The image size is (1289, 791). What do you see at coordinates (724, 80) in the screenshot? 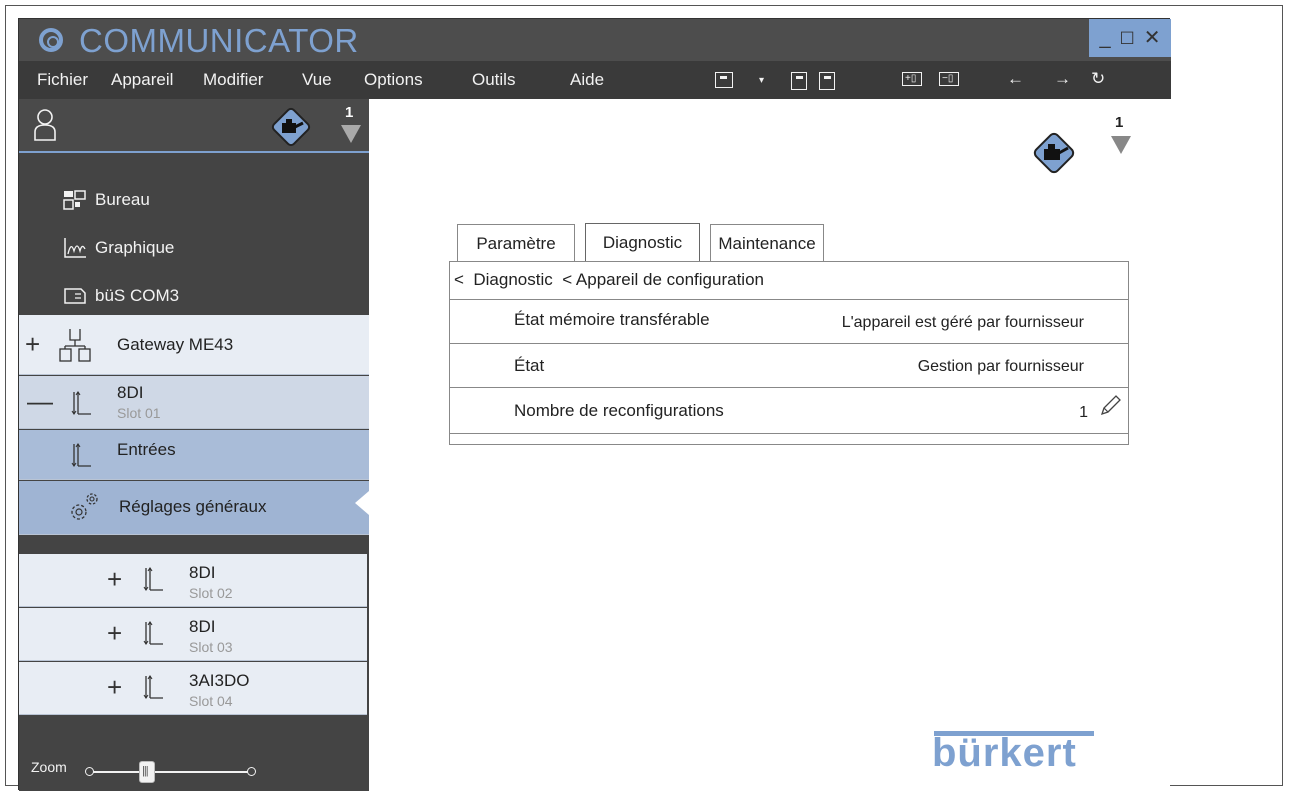
I see `device-card-icon` at bounding box center [724, 80].